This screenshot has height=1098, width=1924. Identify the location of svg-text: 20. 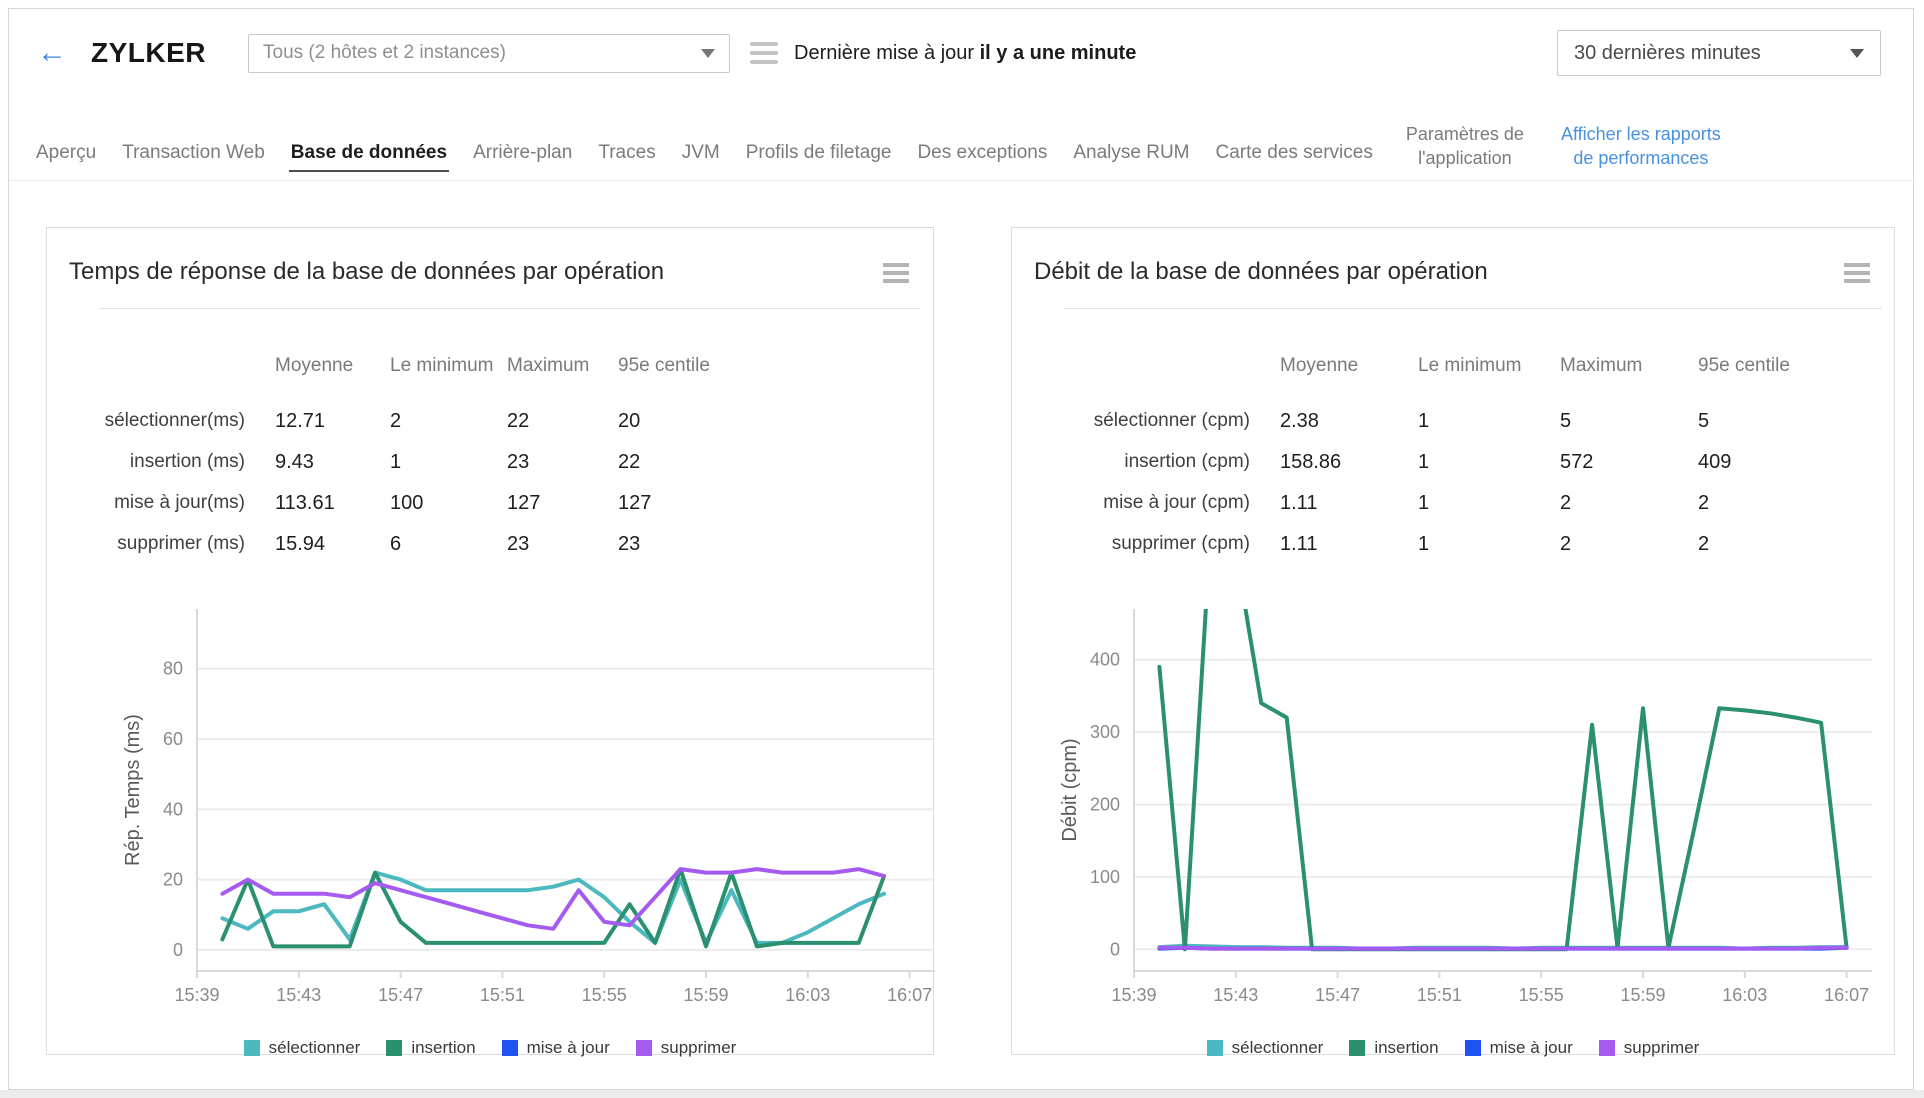
(173, 880).